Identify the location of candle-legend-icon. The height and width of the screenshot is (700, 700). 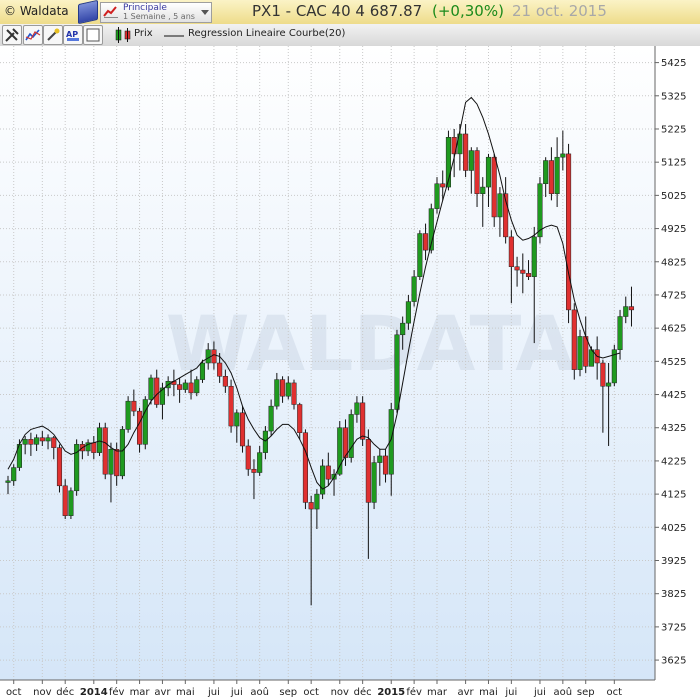
(123, 35).